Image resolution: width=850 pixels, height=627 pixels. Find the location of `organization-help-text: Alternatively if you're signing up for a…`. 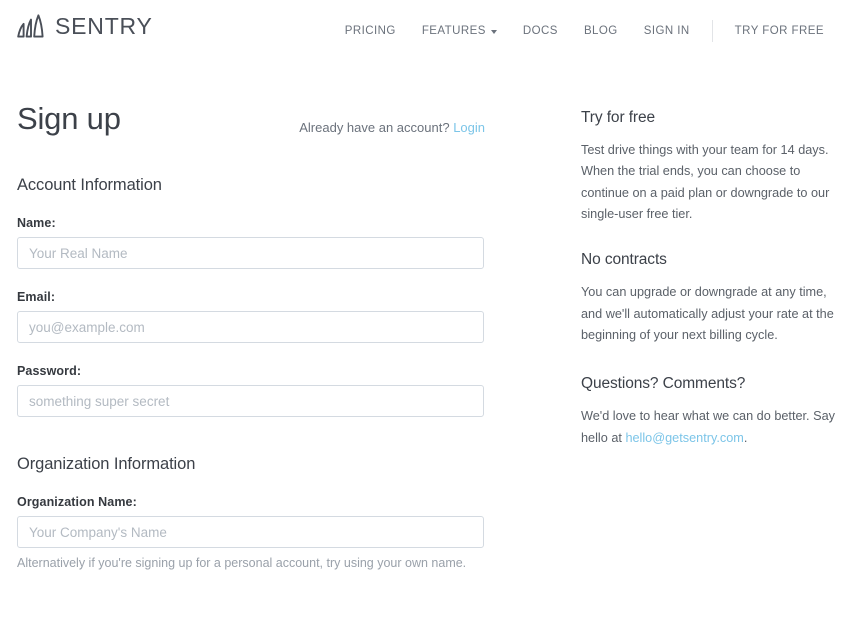

organization-help-text: Alternatively if you're signing up for a… is located at coordinates (242, 563).